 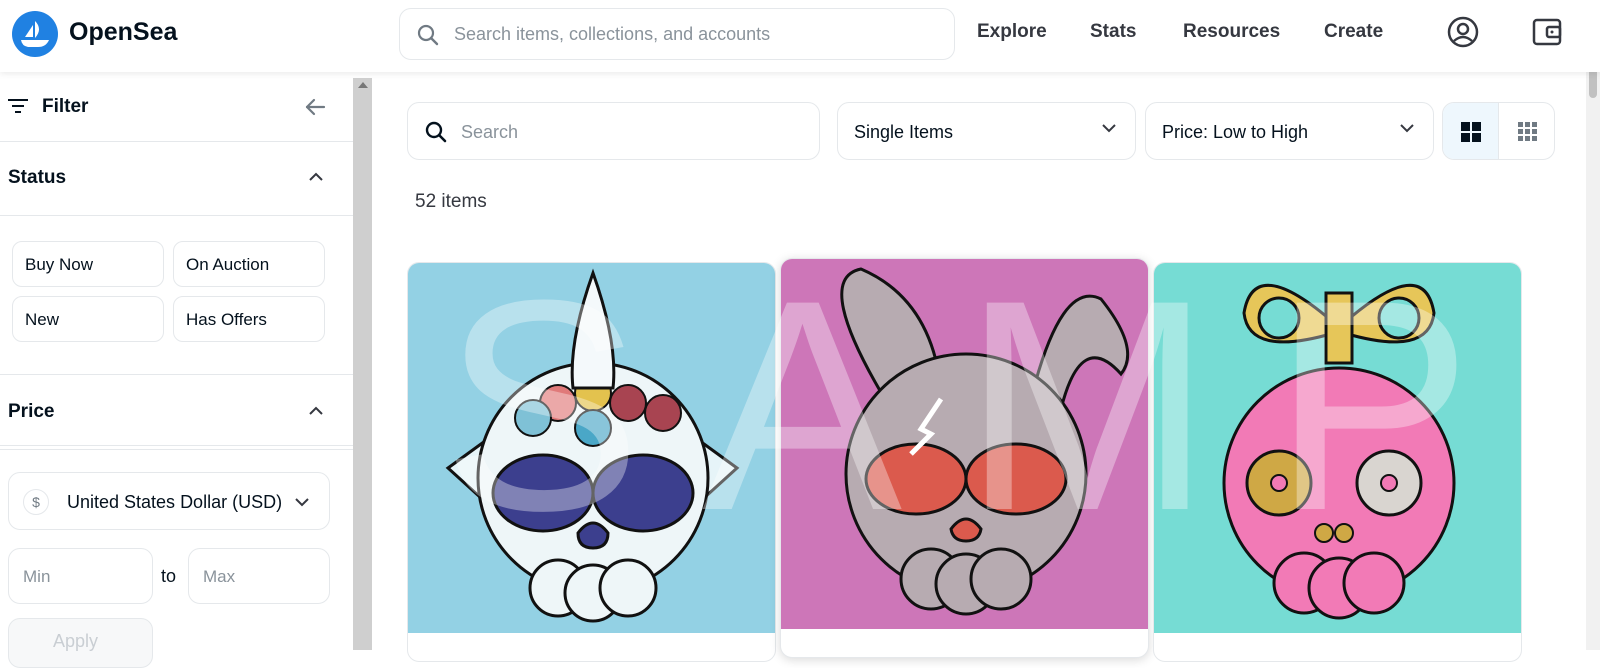 I want to click on status-chip-on-auction: On Auction, so click(x=249, y=264).